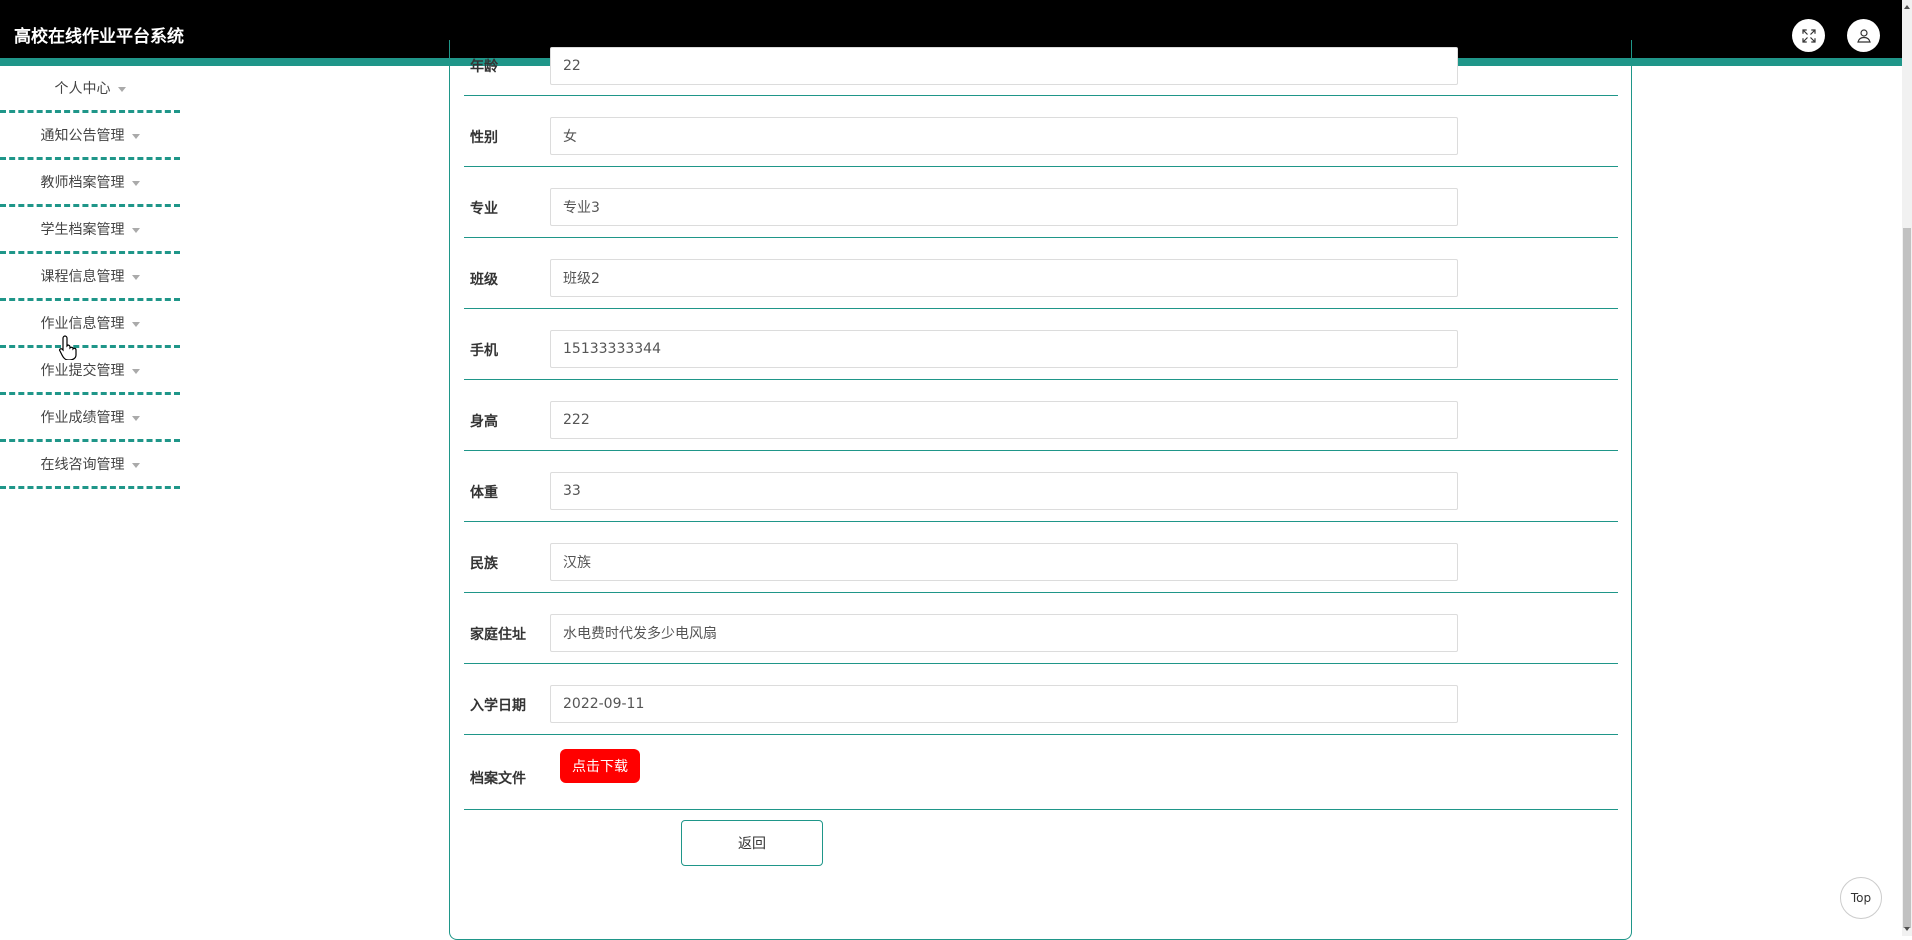 This screenshot has width=1912, height=940. I want to click on field-input: 女, so click(1004, 136).